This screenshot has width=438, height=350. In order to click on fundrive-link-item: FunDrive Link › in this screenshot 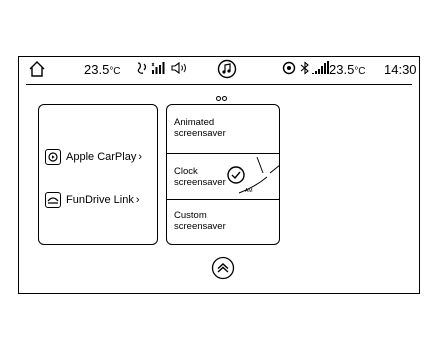, I will do `click(92, 200)`.